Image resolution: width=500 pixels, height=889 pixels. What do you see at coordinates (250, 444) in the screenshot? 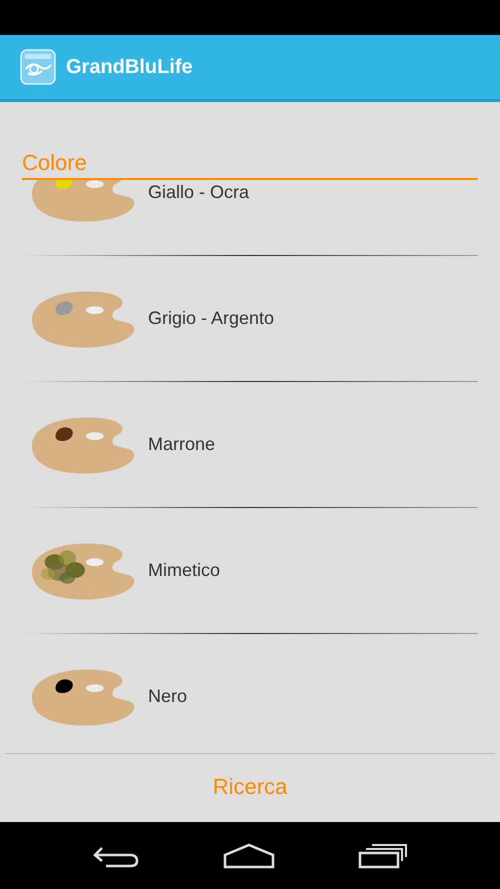
I see `list-item: Marrone` at bounding box center [250, 444].